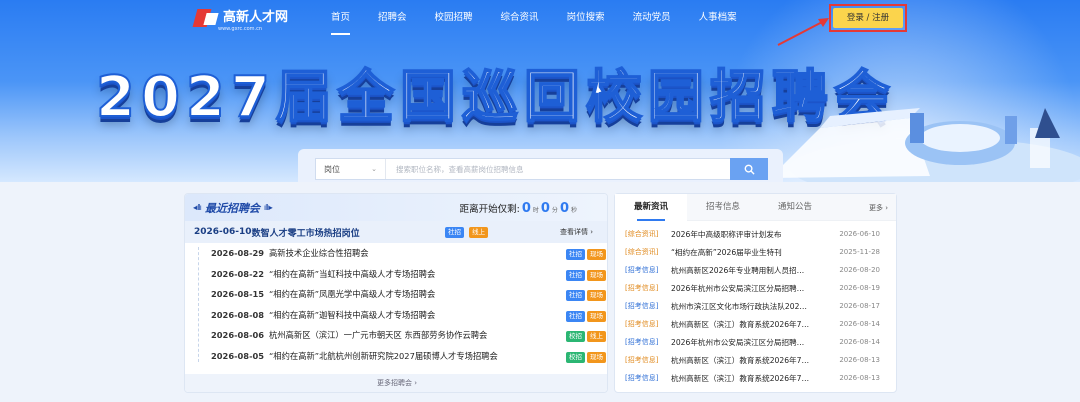 The height and width of the screenshot is (402, 1080). Describe the element at coordinates (232, 208) in the screenshot. I see `recent-fairs-title: 最近招聘会` at that location.